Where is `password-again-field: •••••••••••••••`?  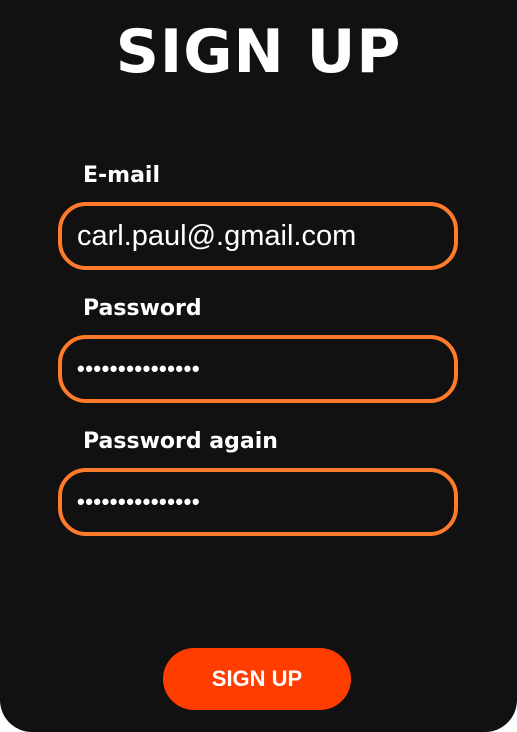 password-again-field: ••••••••••••••• is located at coordinates (258, 502).